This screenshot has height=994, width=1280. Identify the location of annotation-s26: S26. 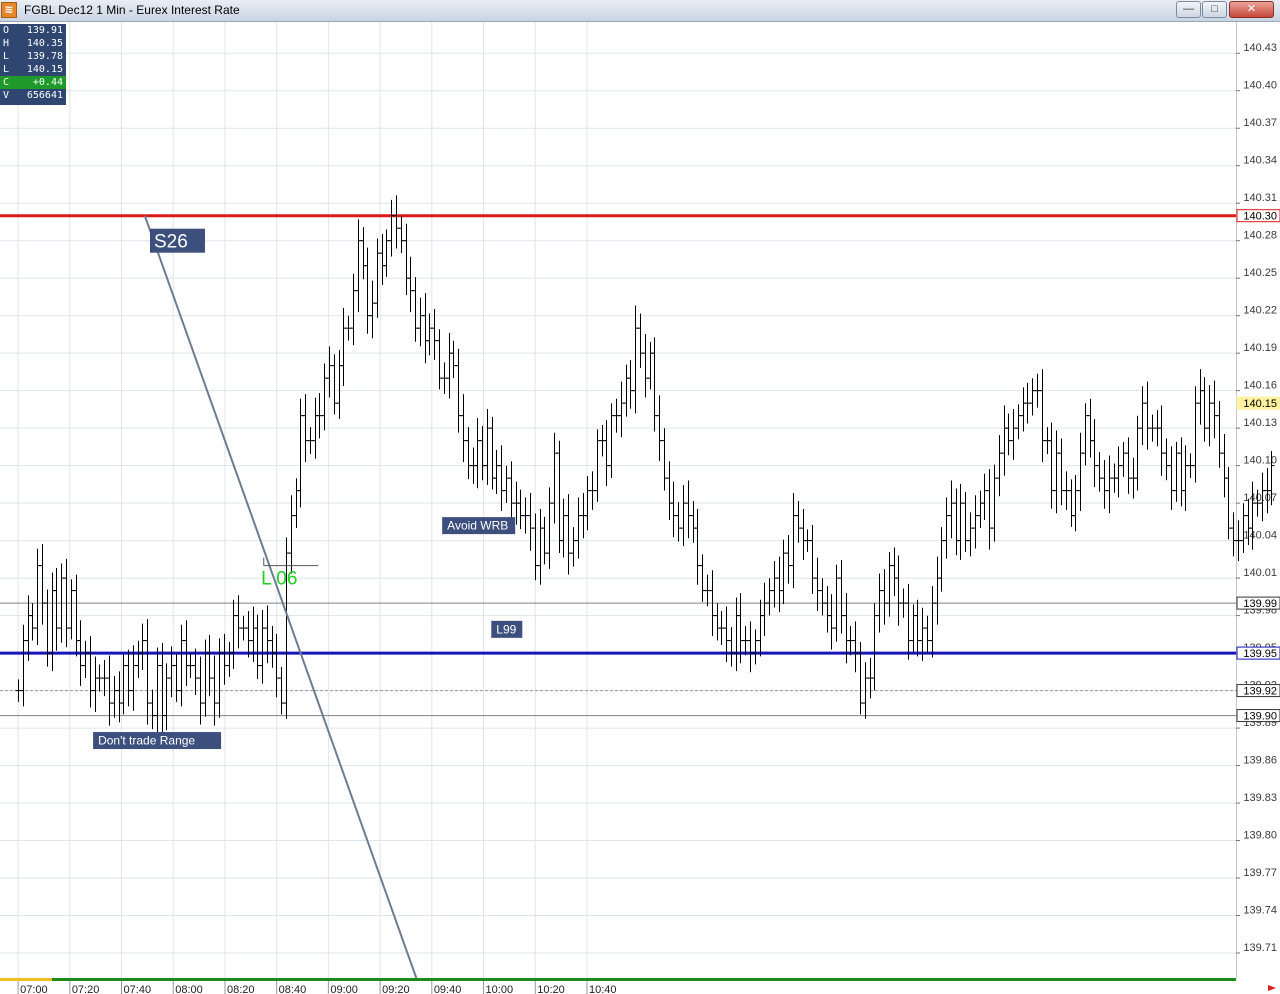
(177, 240).